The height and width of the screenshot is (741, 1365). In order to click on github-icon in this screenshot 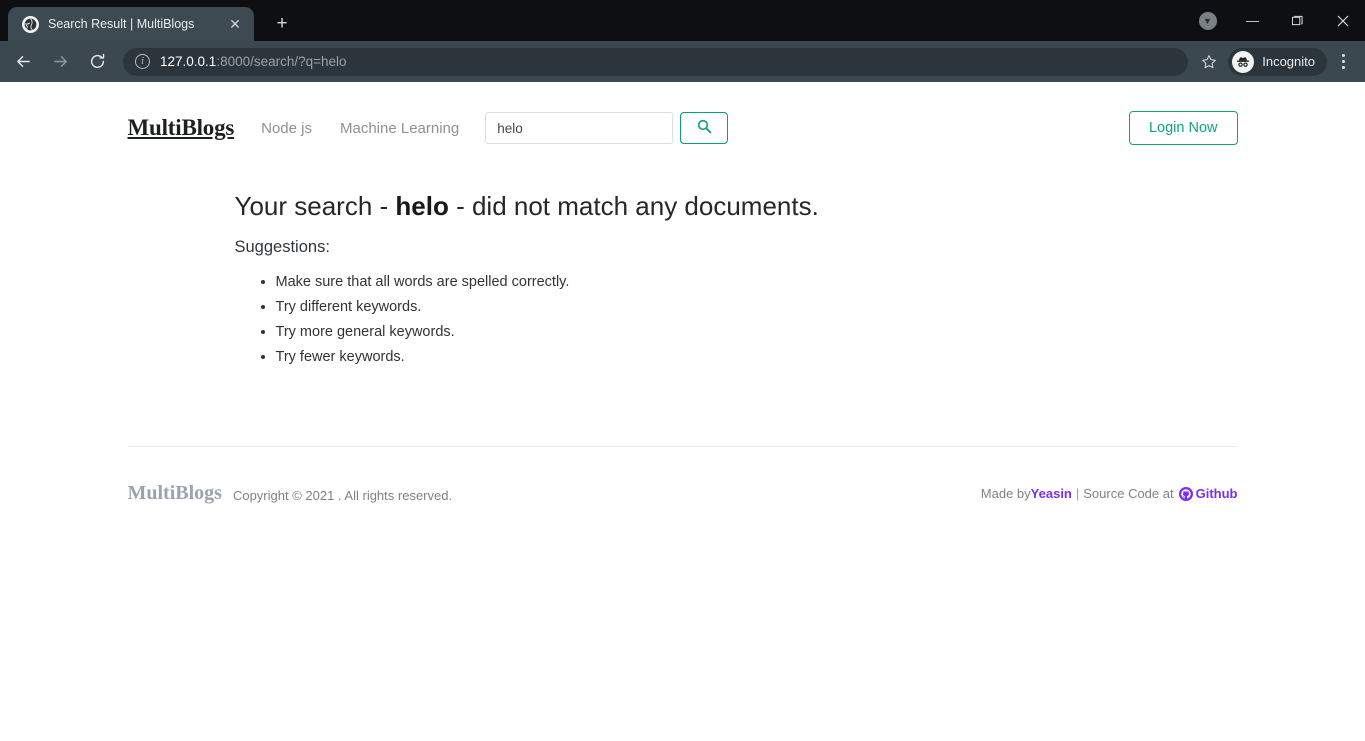, I will do `click(1187, 493)`.